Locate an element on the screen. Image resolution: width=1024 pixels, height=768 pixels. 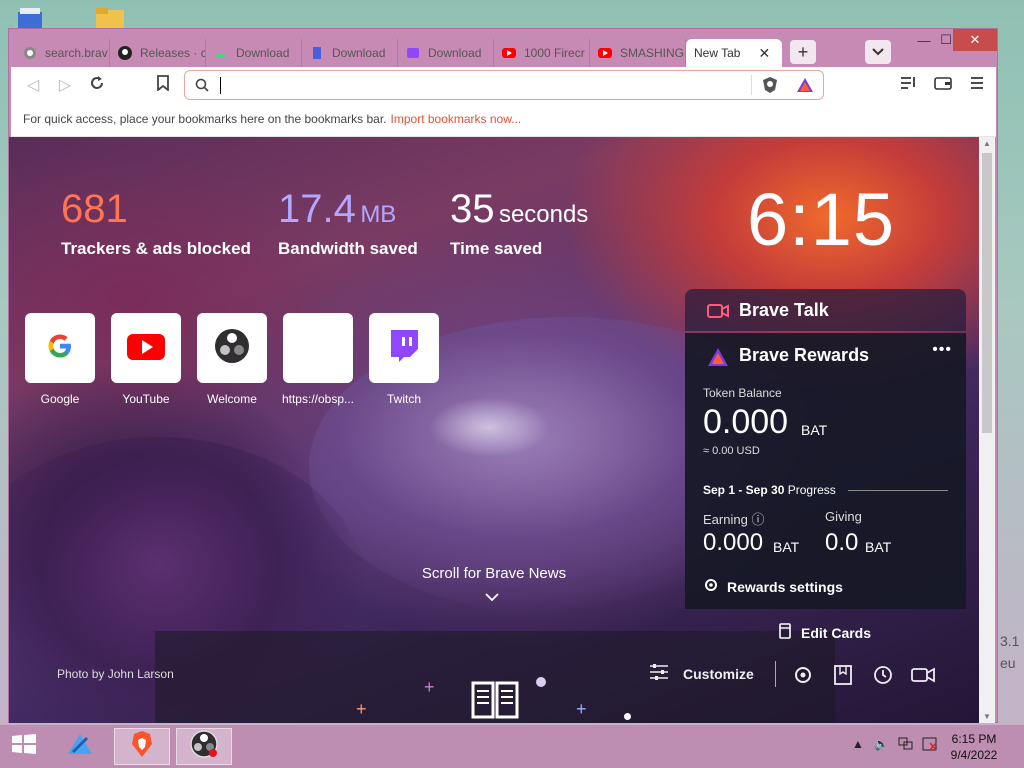
reload-button is located at coordinates (97, 85).